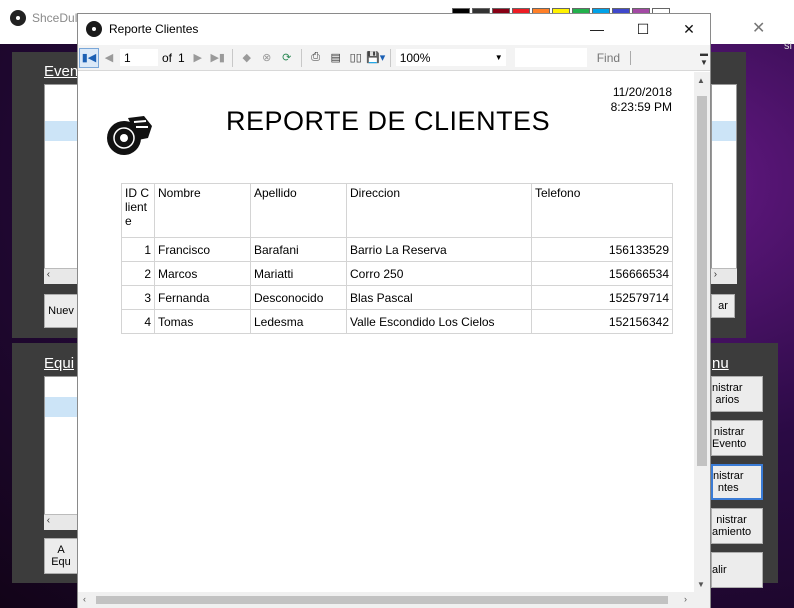  I want to click on report-datetime: 11/20/2018 8:23:59 PM, so click(641, 100).